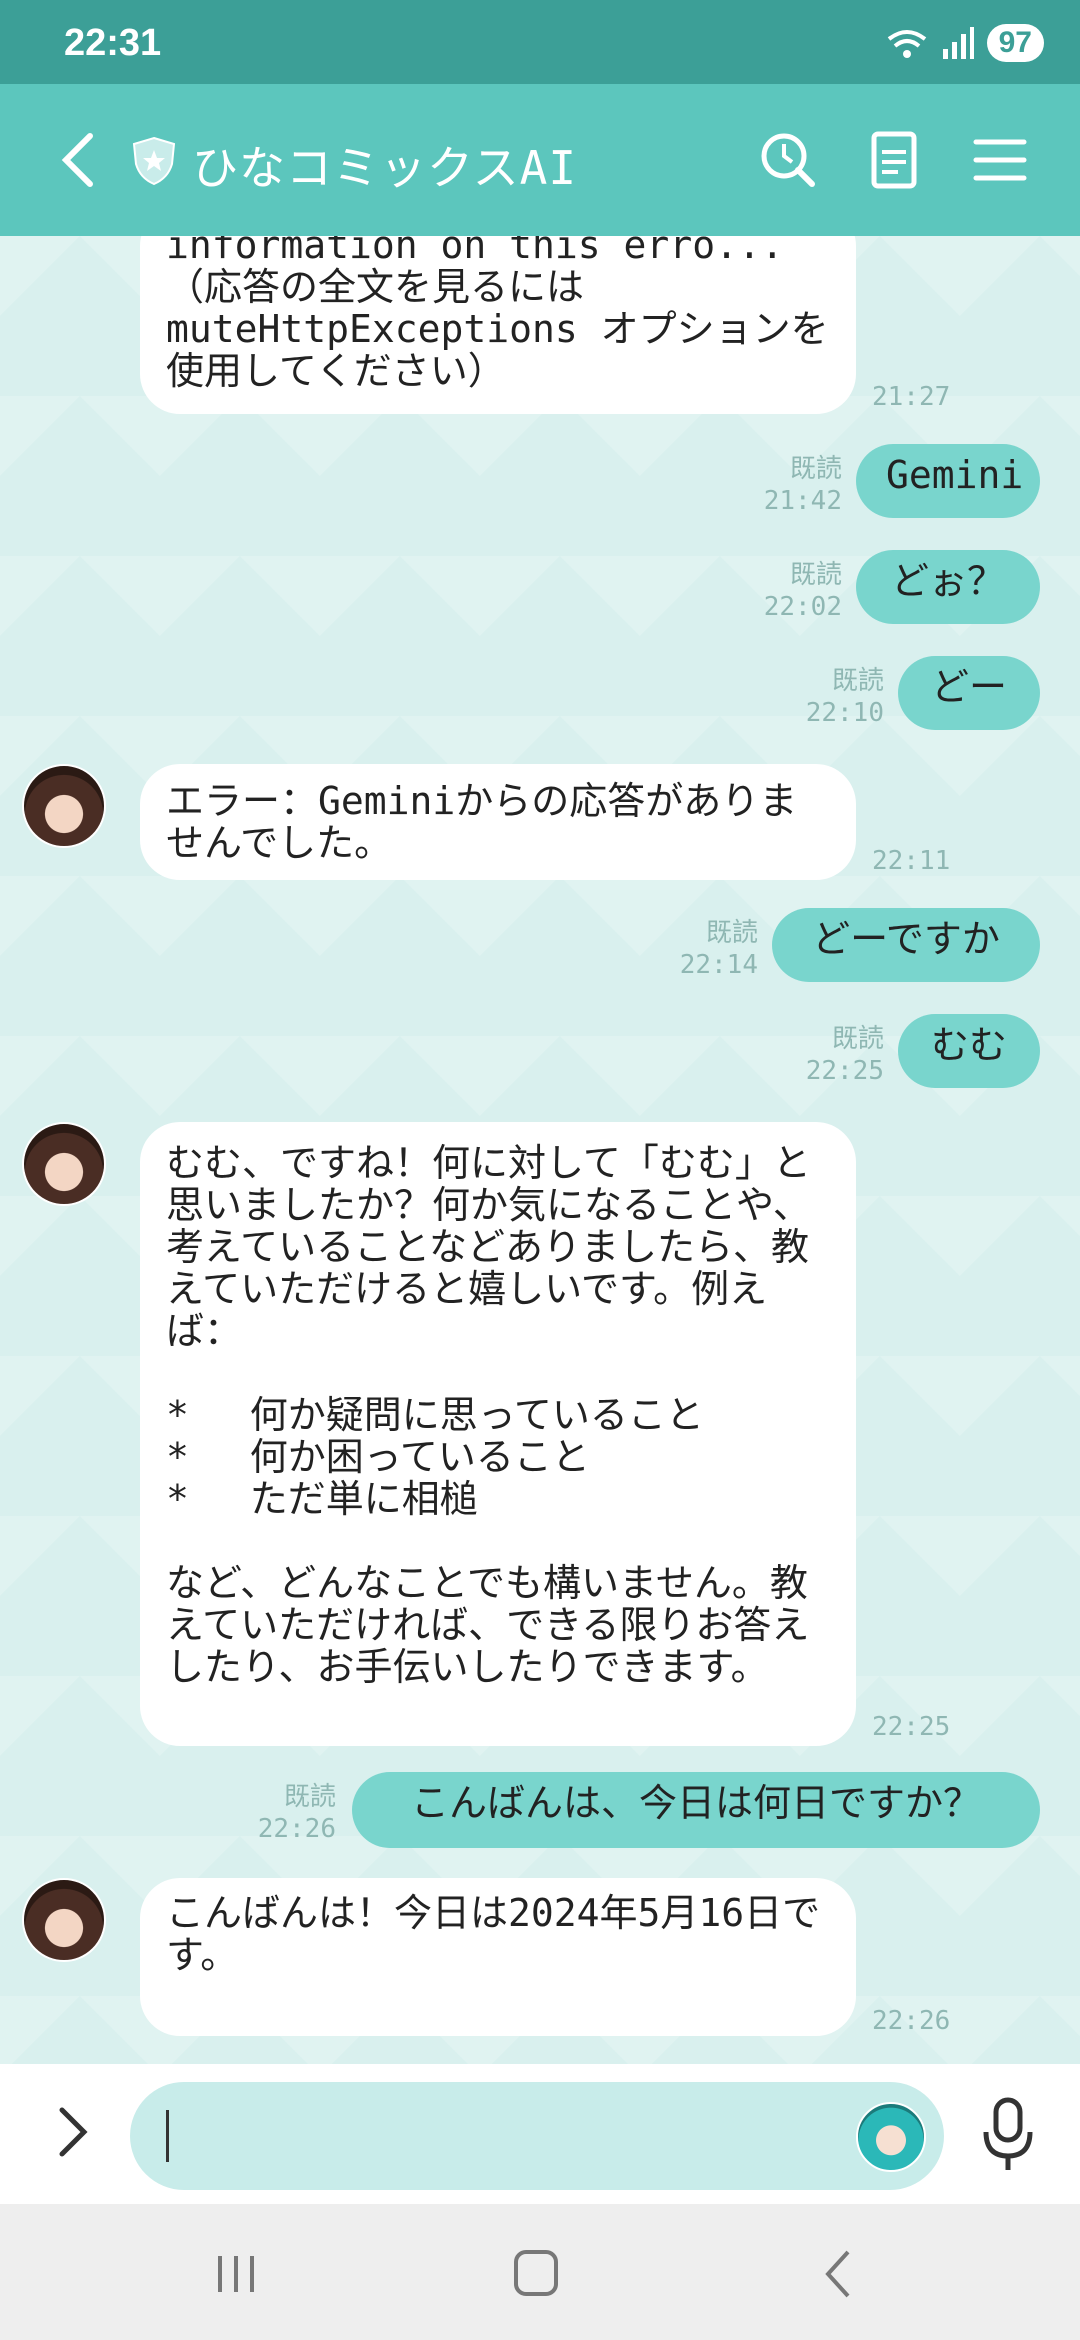 This screenshot has width=1080, height=2340. I want to click on status-bar: 22:31 97, so click(540, 42).